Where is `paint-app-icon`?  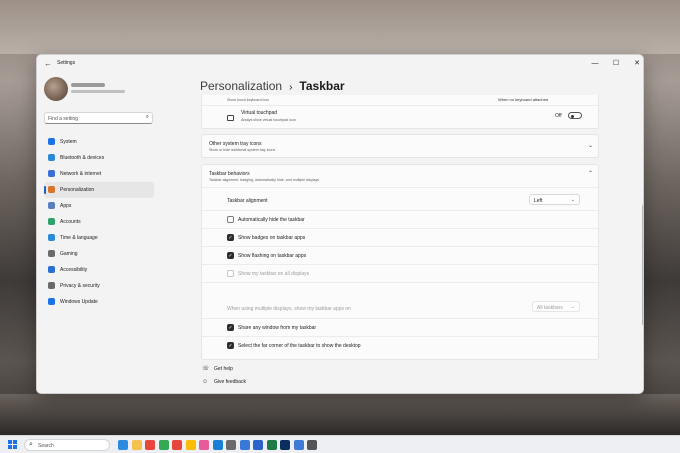
paint-app-icon is located at coordinates (204, 445).